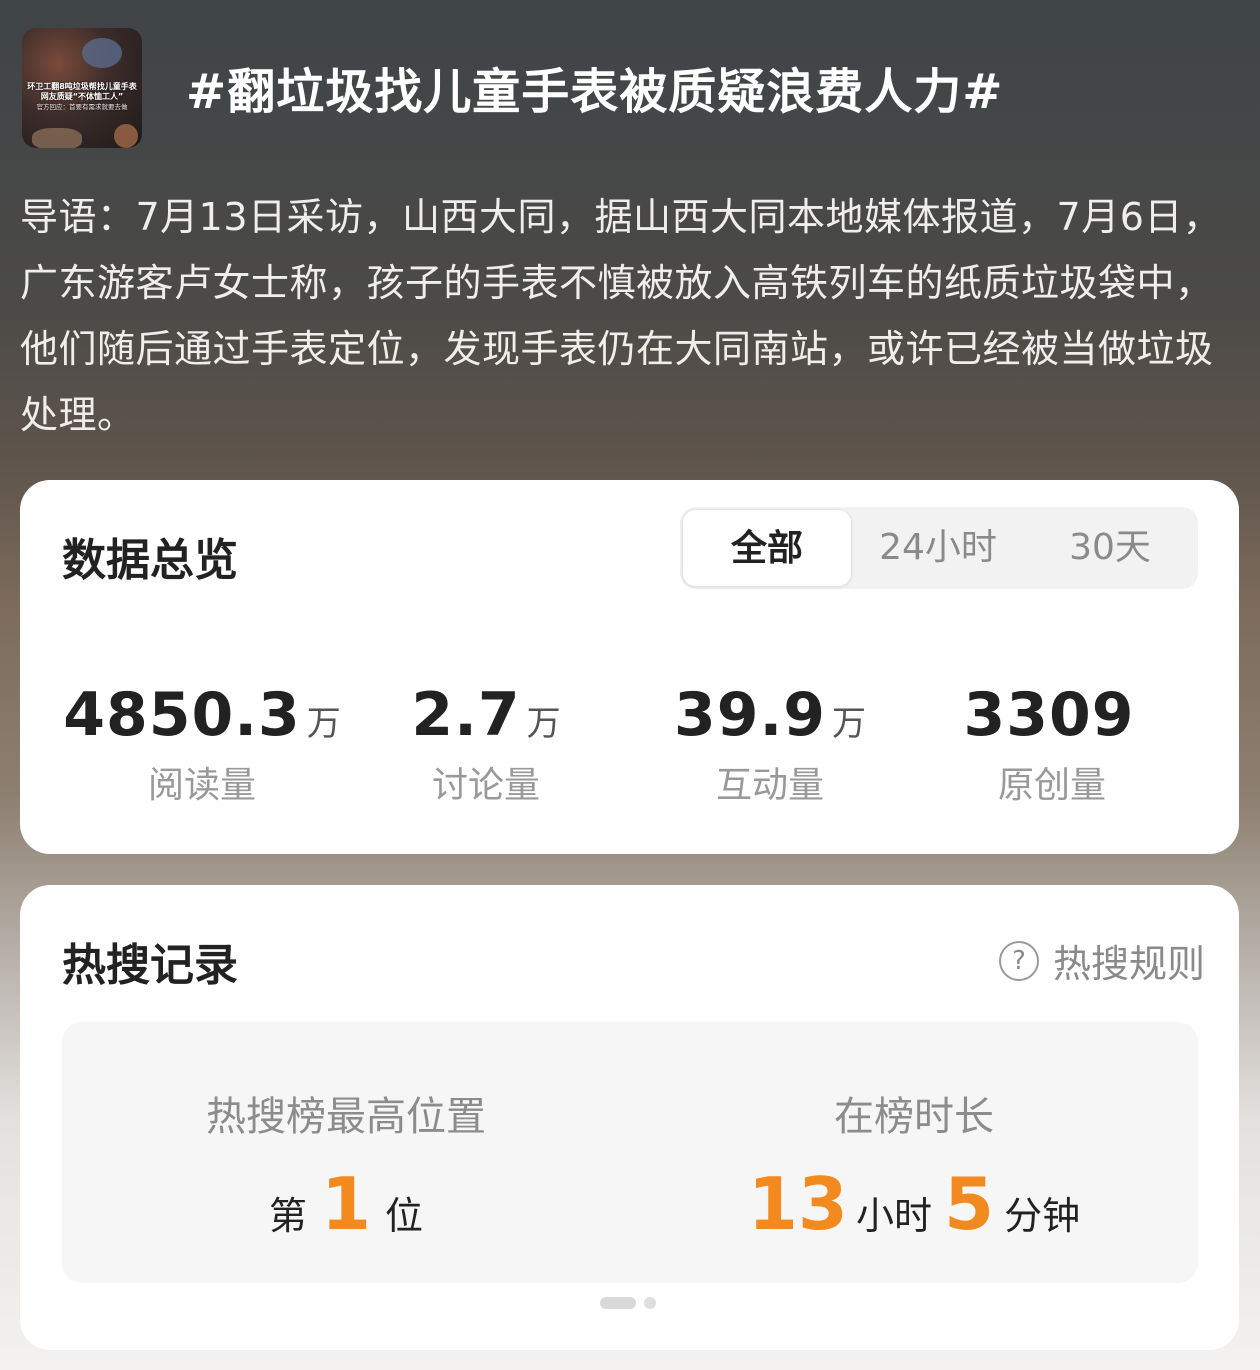 The width and height of the screenshot is (1260, 1370). Describe the element at coordinates (767, 548) in the screenshot. I see `tab-all: 全部` at that location.